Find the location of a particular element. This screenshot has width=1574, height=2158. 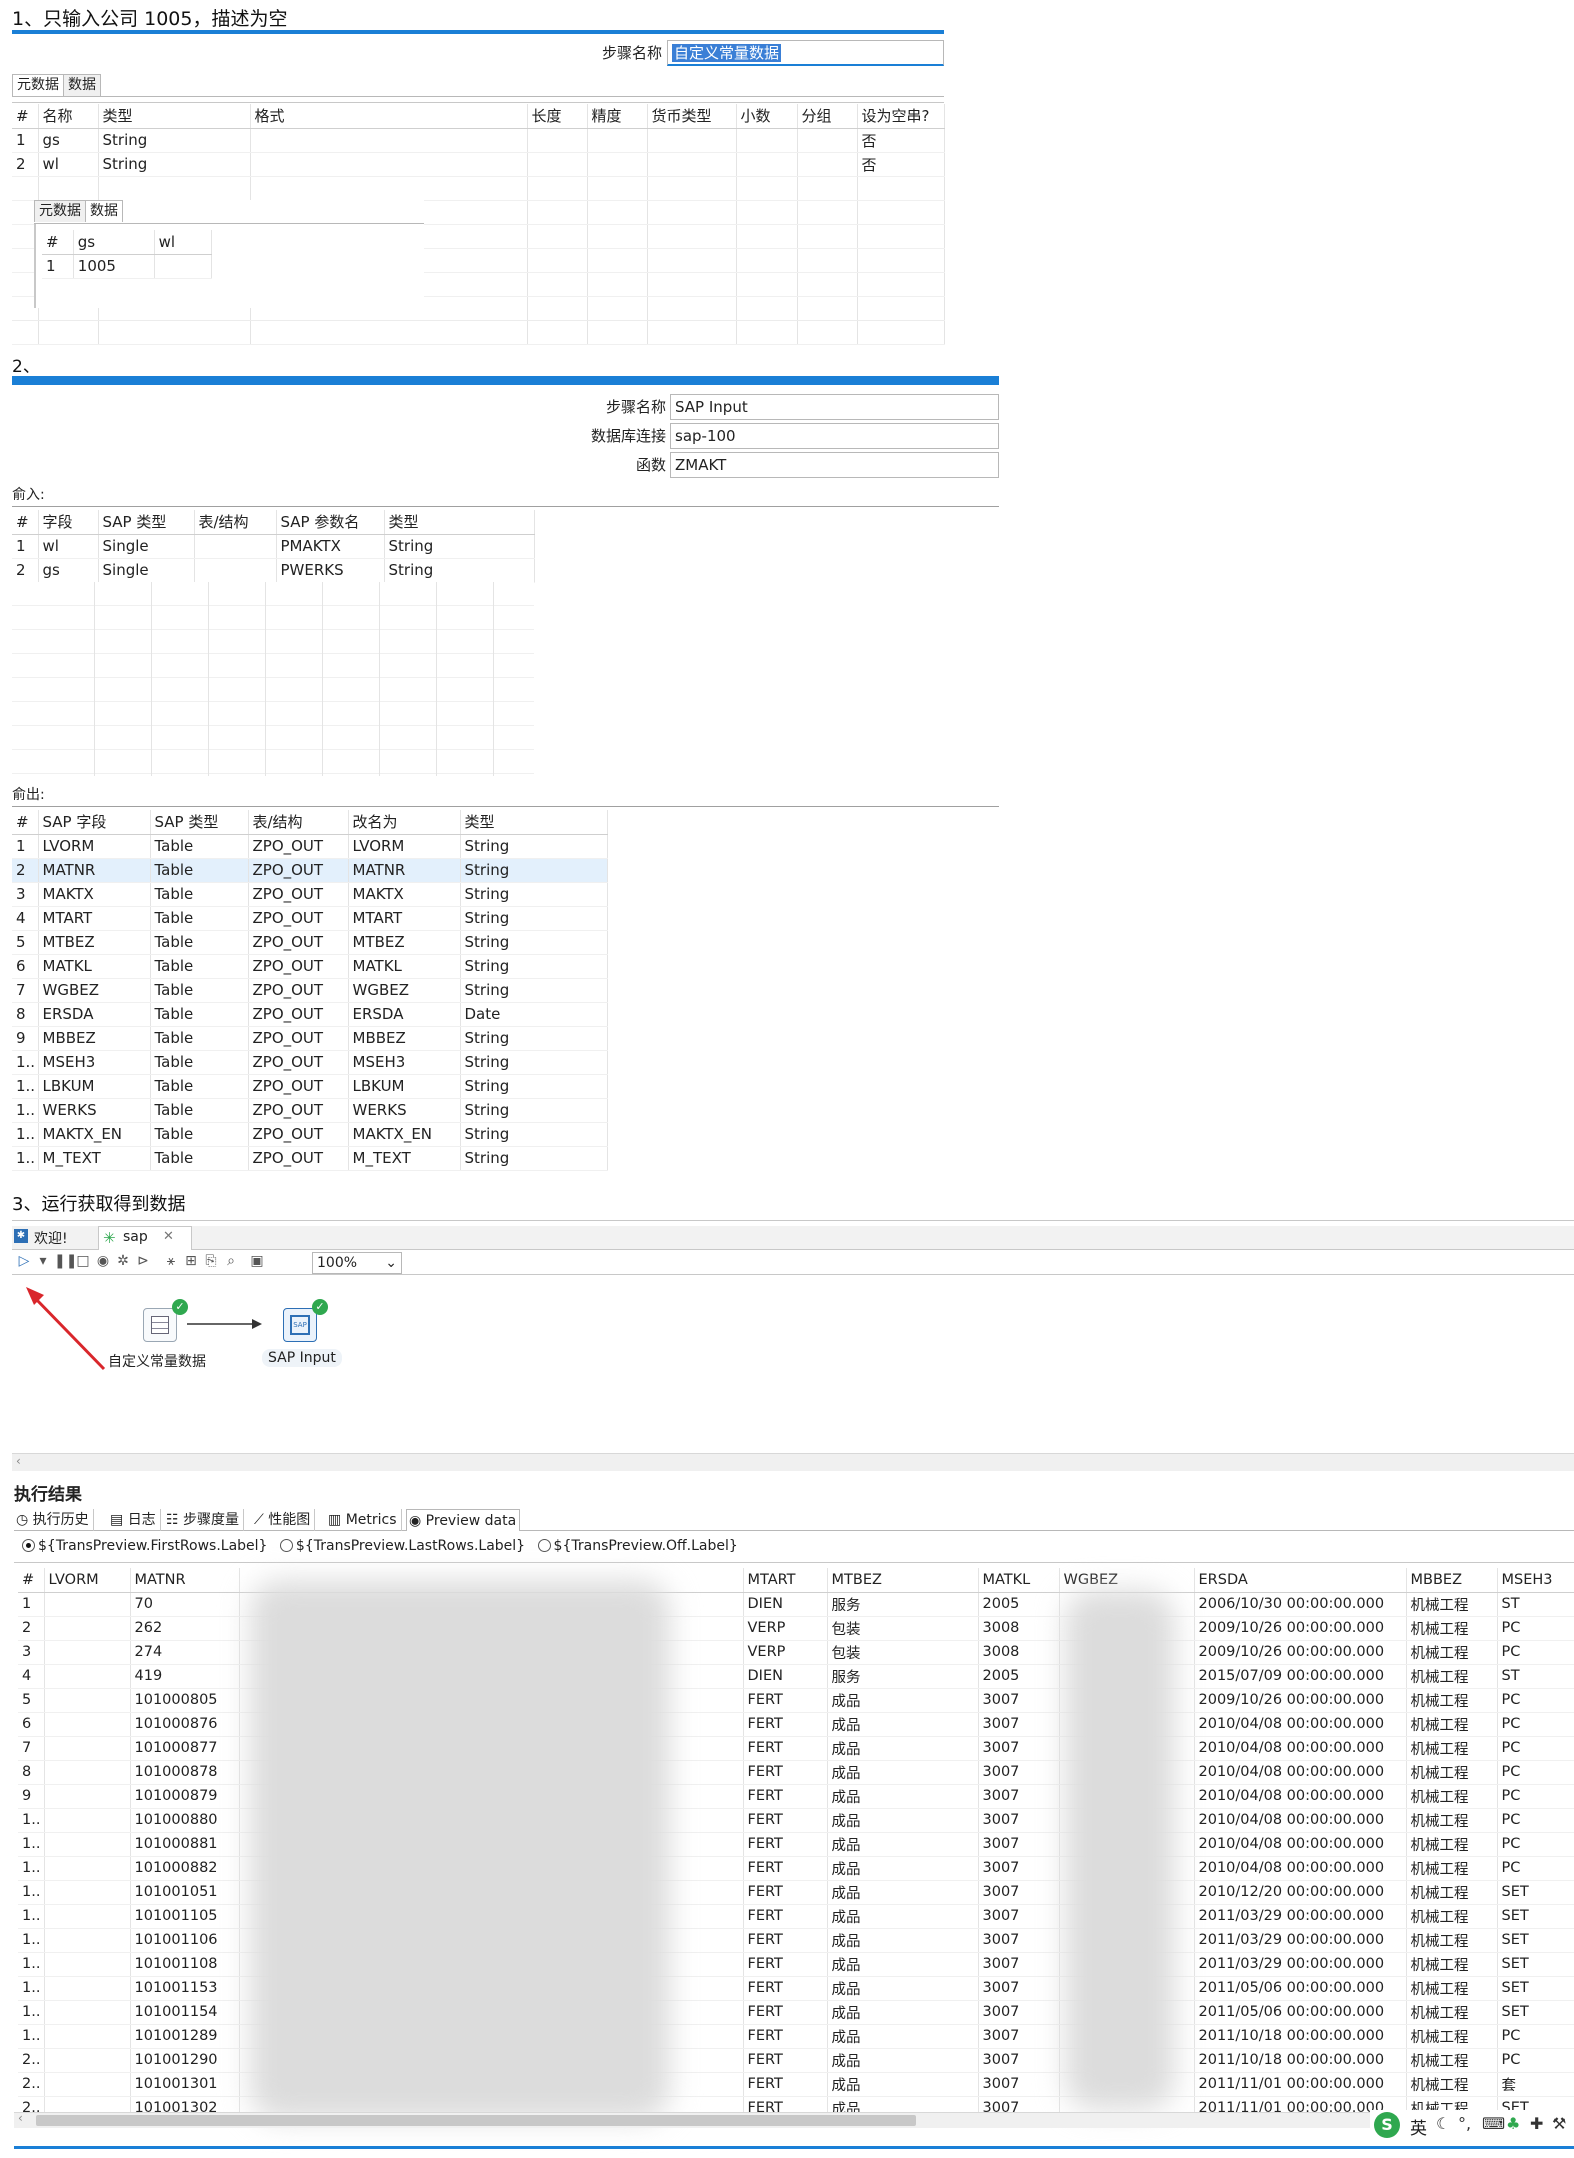

table-row: 1.. WERKS Table ZPO_OUT WERKS String is located at coordinates (310, 1110).